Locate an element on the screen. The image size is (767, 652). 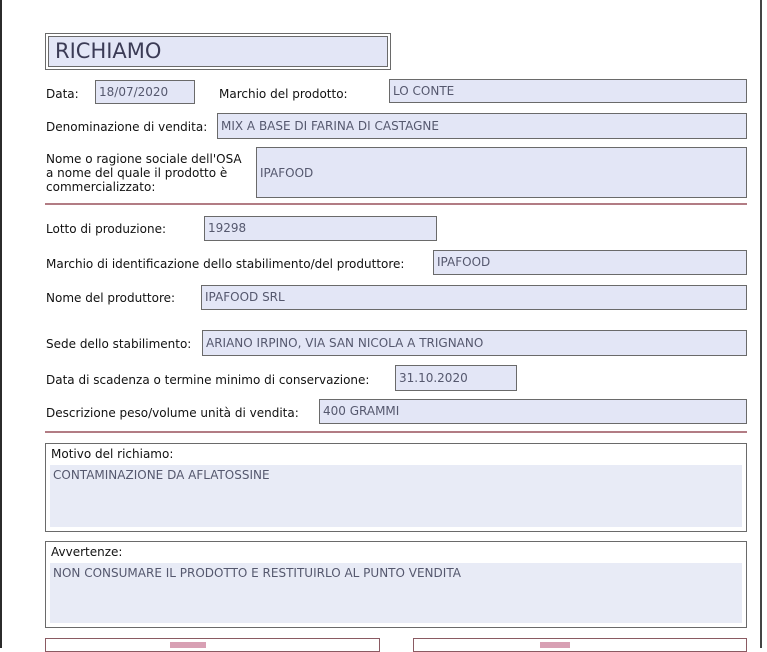
denominazione-field: MIX A BASE DI FARINA DI CASTAGNE is located at coordinates (482, 126).